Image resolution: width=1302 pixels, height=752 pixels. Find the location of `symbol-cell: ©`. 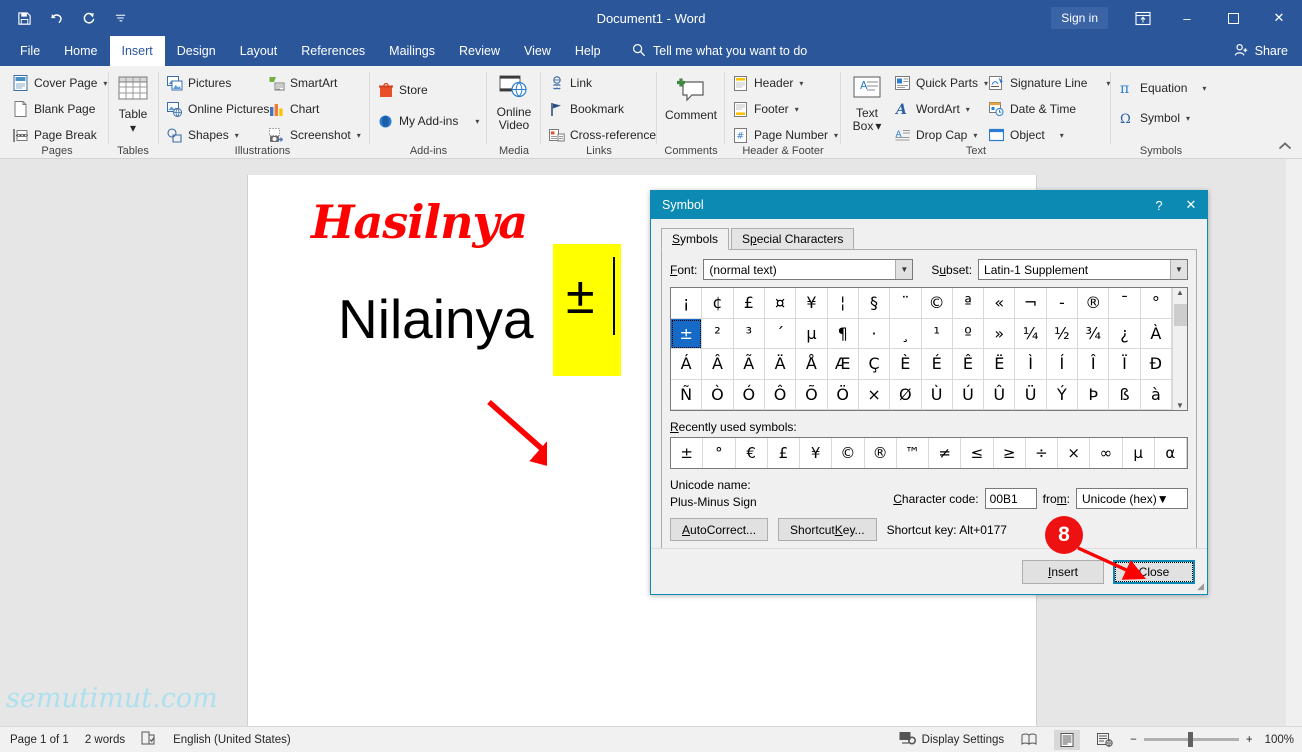

symbol-cell: © is located at coordinates (937, 303).